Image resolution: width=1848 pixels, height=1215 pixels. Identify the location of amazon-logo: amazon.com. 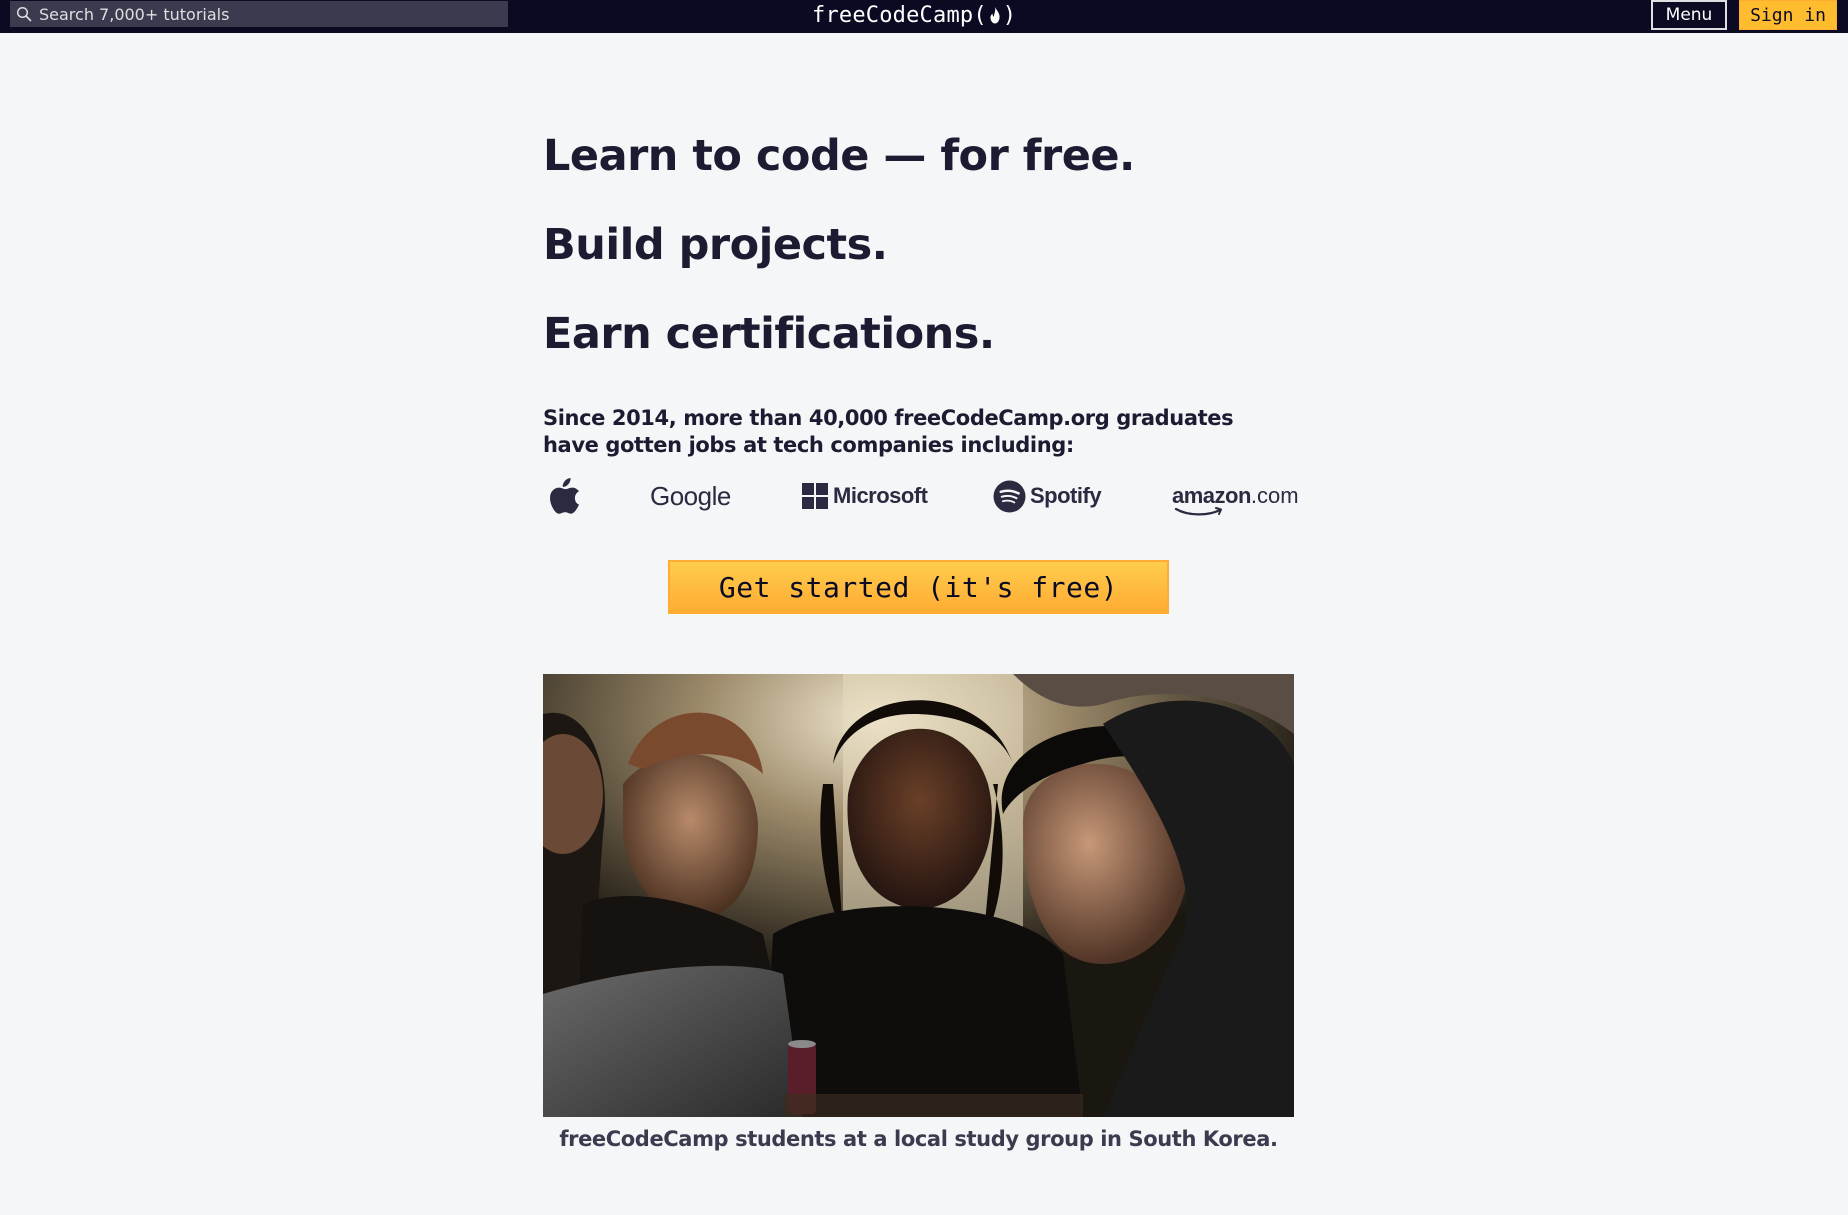
(1235, 496).